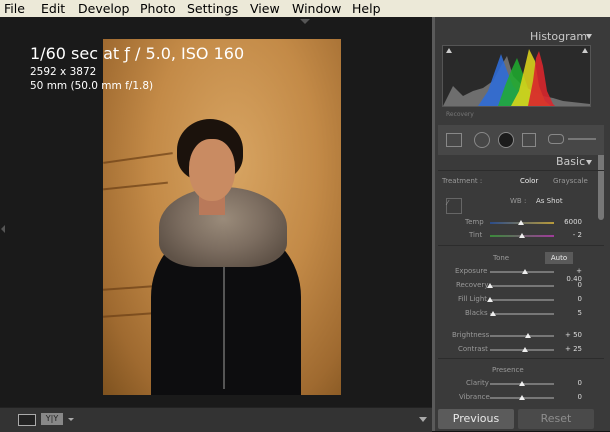  Describe the element at coordinates (528, 335) in the screenshot. I see `brightness-slider-thumb` at that location.